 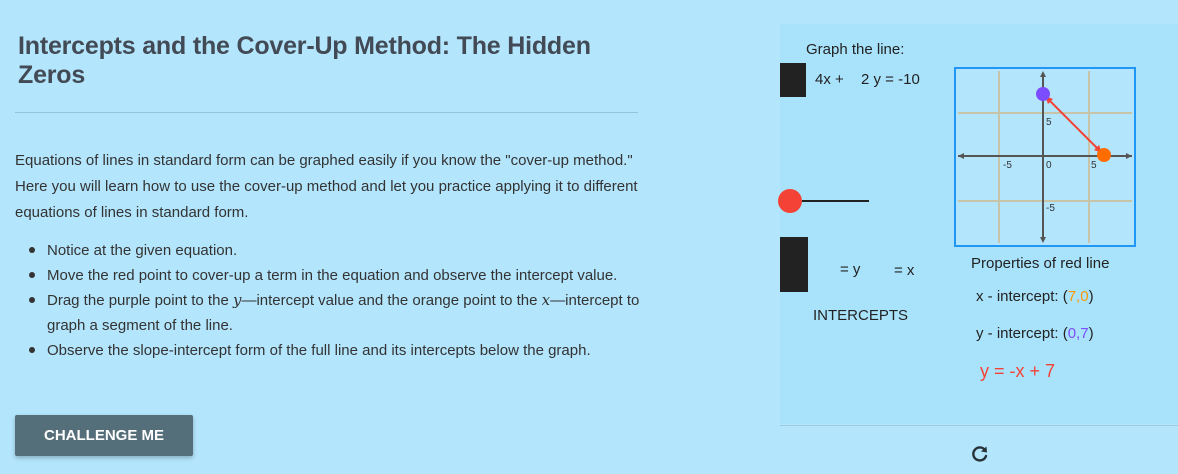 What do you see at coordinates (1043, 94) in the screenshot?
I see `purple-point` at bounding box center [1043, 94].